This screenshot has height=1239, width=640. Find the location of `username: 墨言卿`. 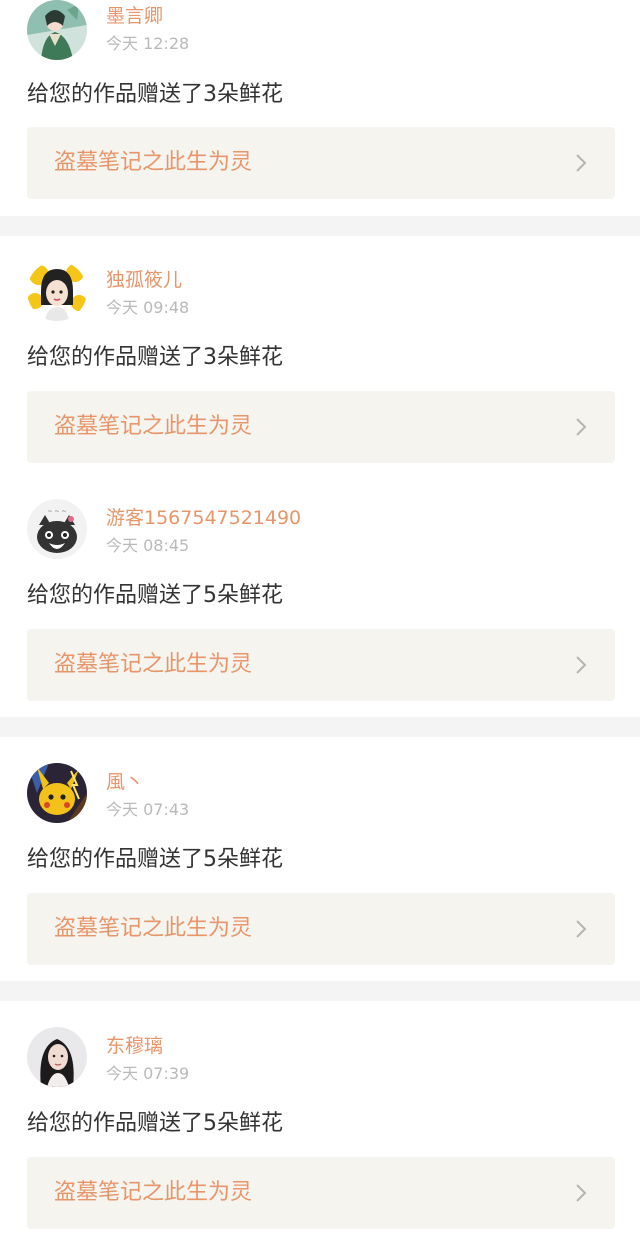

username: 墨言卿 is located at coordinates (134, 16).